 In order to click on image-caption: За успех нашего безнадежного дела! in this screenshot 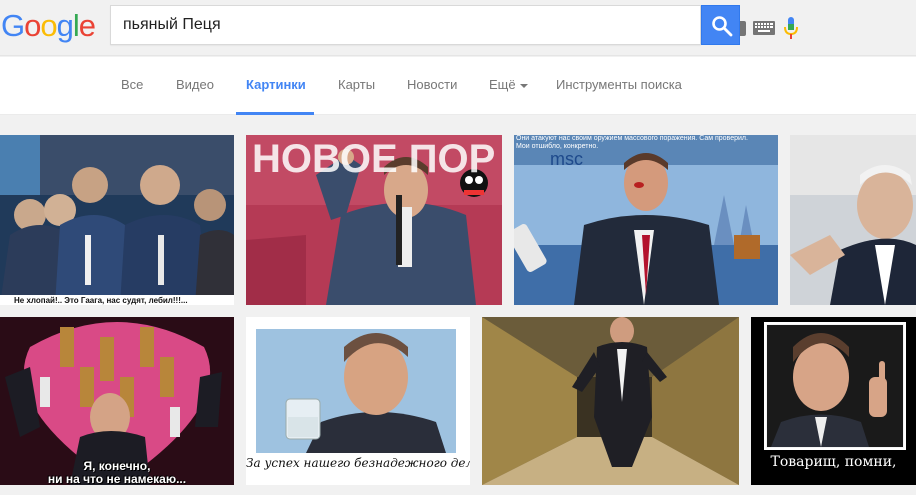, I will do `click(358, 463)`.